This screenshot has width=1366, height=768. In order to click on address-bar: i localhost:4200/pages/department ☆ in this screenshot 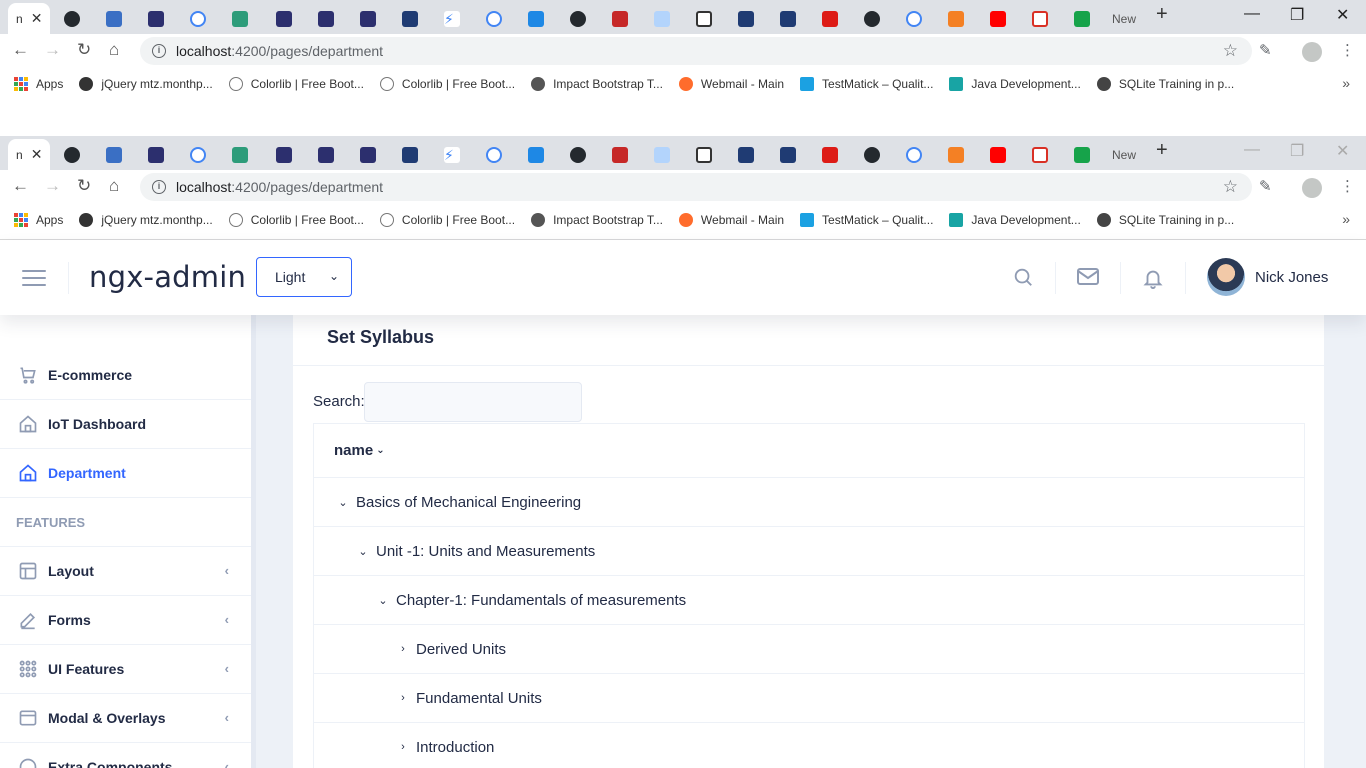, I will do `click(696, 51)`.